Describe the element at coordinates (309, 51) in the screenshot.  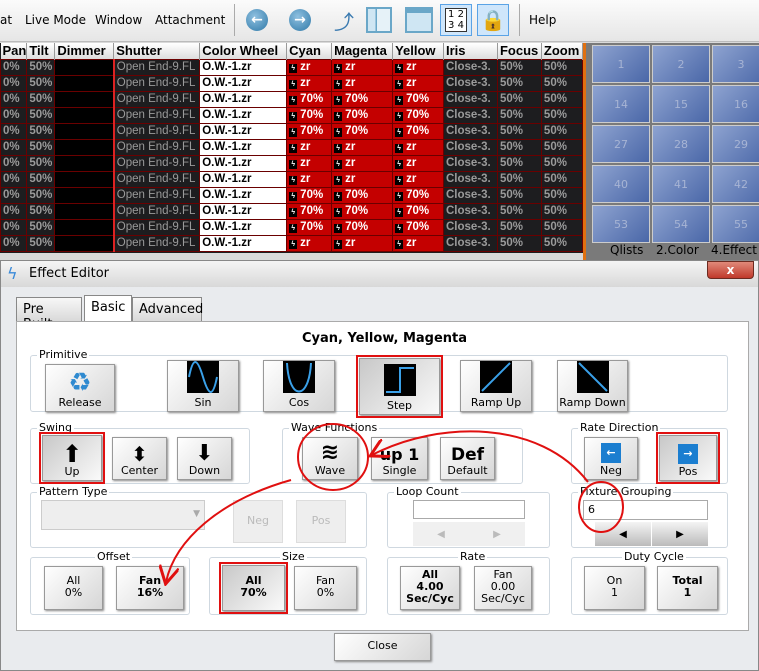
I see `column-header: Cyan` at that location.